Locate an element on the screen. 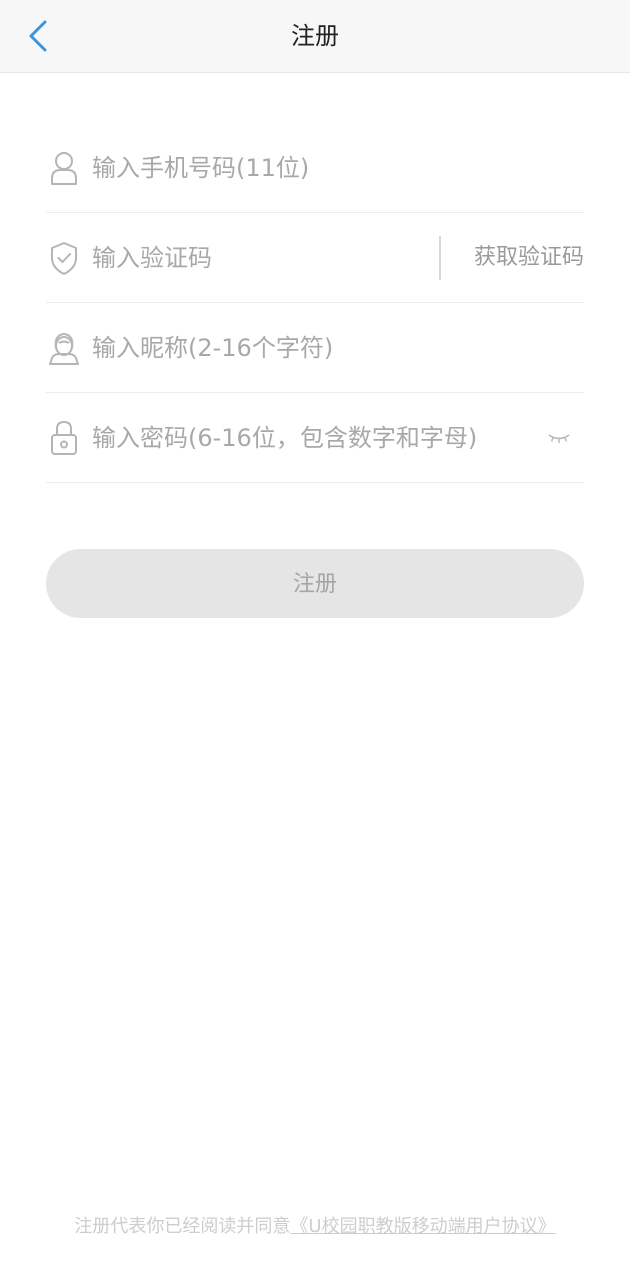 The height and width of the screenshot is (1280, 630). verification-code-field: 获取验证码 is located at coordinates (315, 258).